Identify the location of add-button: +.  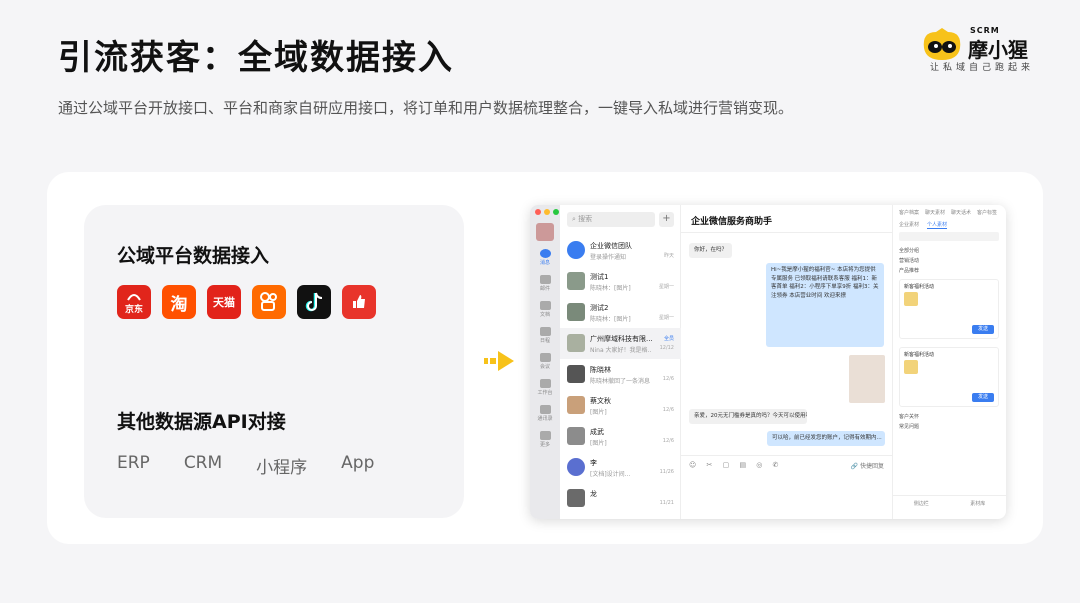
(666, 219).